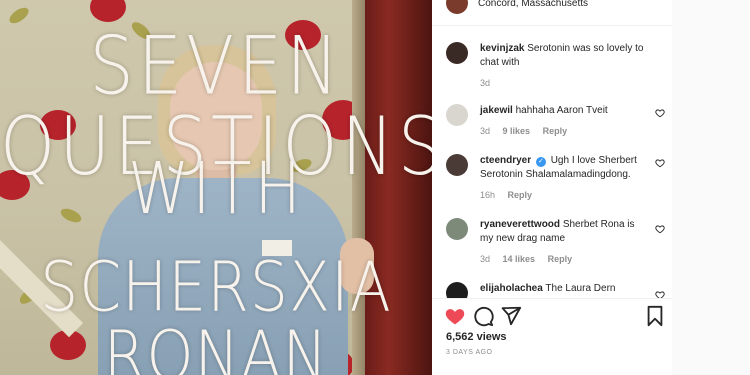 The height and width of the screenshot is (375, 750). I want to click on bookmark-icon, so click(655, 316).